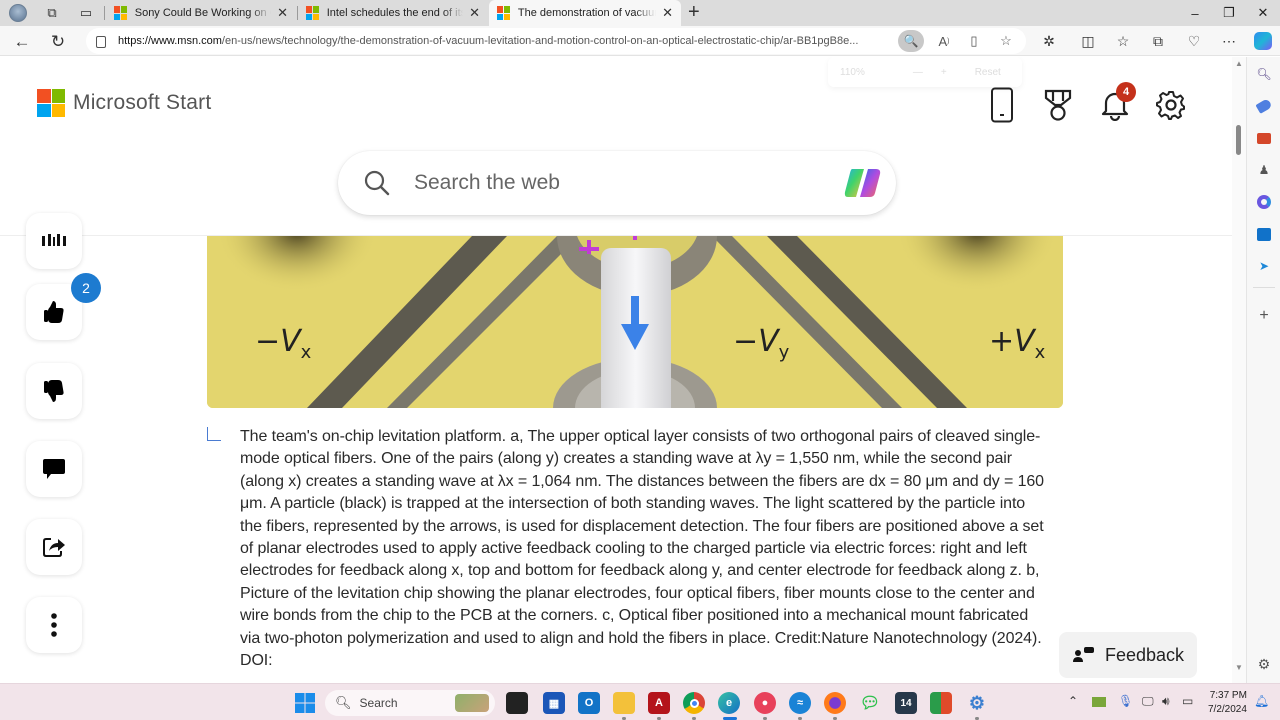 Image resolution: width=1280 pixels, height=720 pixels. I want to click on refresh-button: ↻, so click(58, 42).